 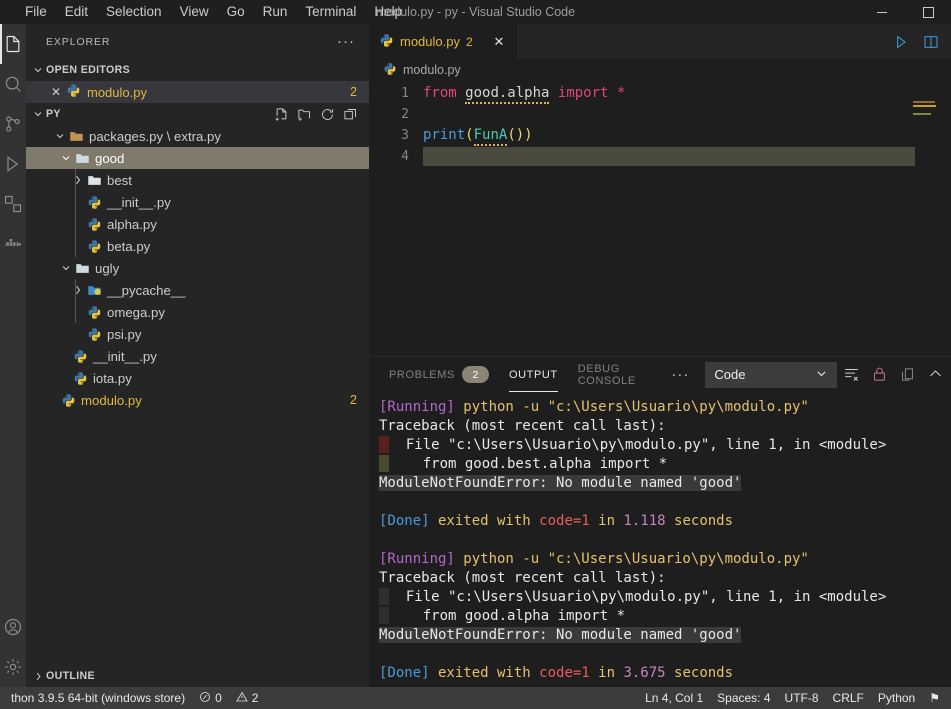 What do you see at coordinates (851, 375) in the screenshot?
I see `clear-output-icon` at bounding box center [851, 375].